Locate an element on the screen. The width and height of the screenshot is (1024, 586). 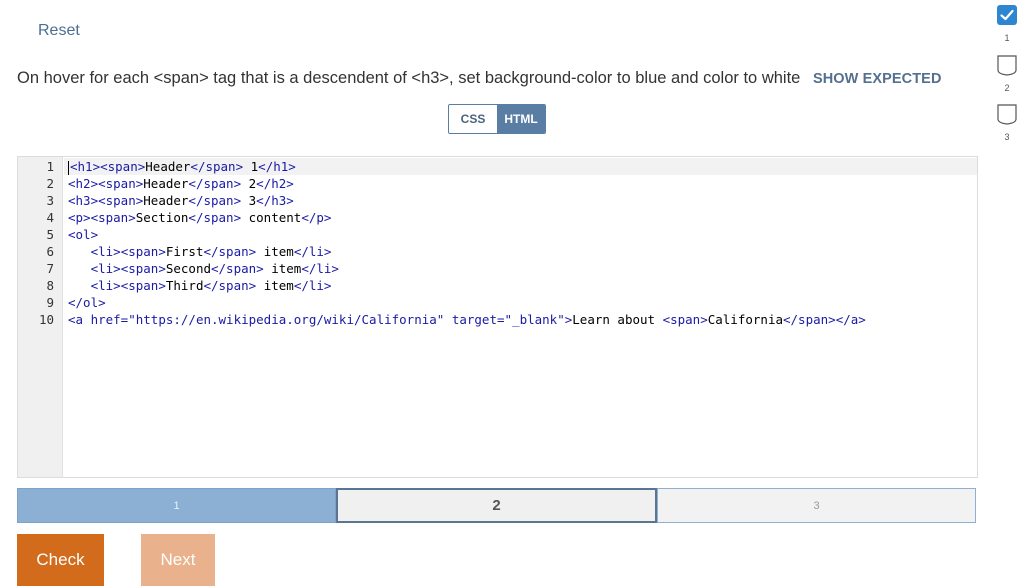
step-number: 2 is located at coordinates (1007, 88).